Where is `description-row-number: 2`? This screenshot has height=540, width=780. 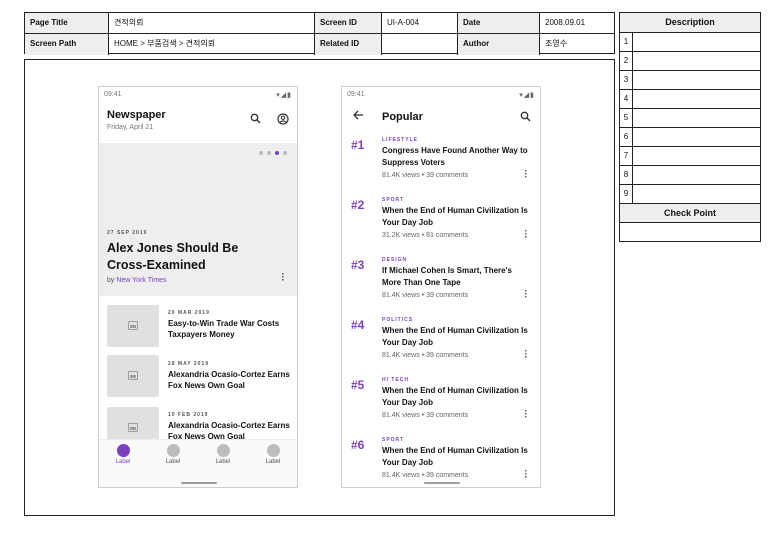
description-row-number: 2 is located at coordinates (626, 61).